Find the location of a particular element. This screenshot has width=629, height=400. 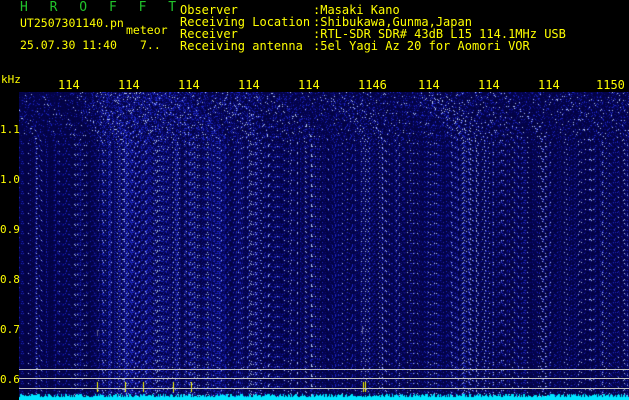

time-tick-label: 1.1 is located at coordinates (10, 129).